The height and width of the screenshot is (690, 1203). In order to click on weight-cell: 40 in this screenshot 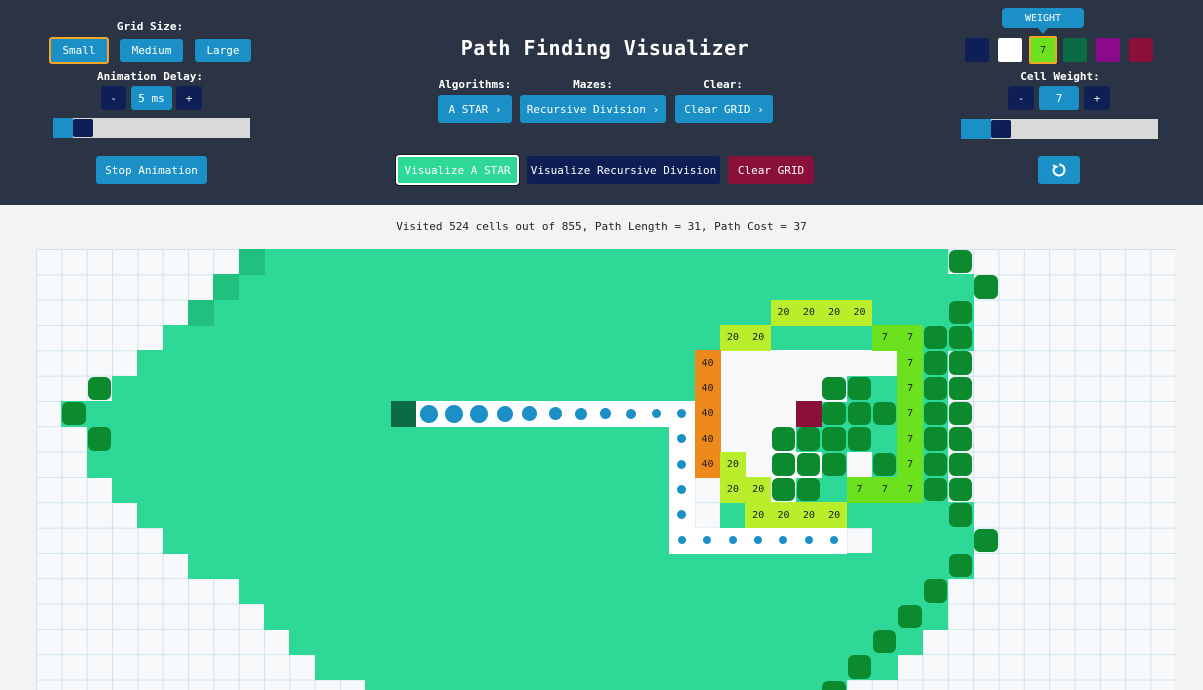, I will do `click(707, 413)`.